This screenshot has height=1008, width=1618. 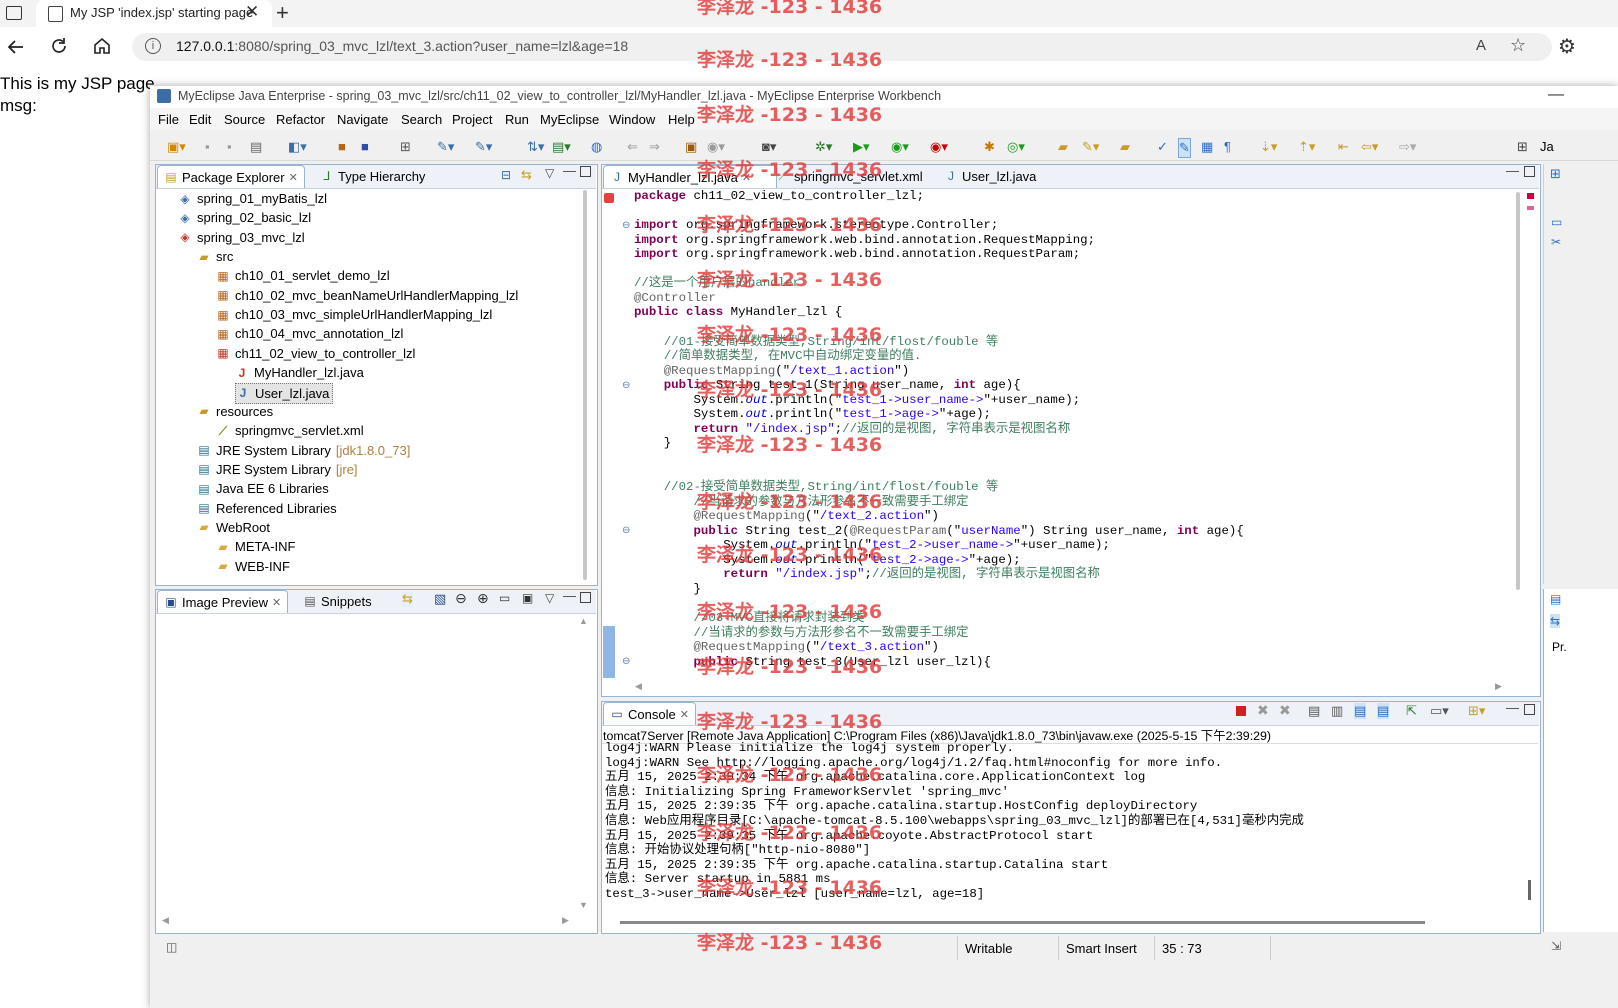 What do you see at coordinates (561, 147) in the screenshot?
I see `new-package-icon: ▤▾` at bounding box center [561, 147].